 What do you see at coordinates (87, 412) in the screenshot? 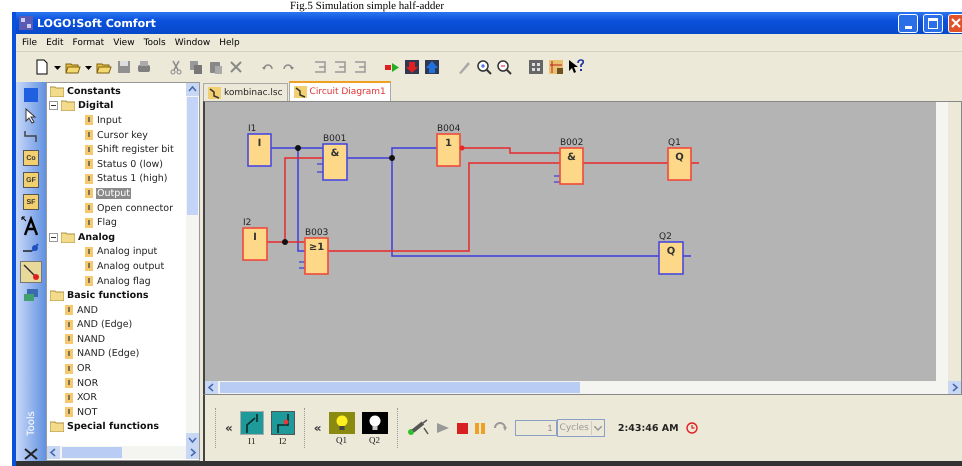
I see `tree-item: NOT` at bounding box center [87, 412].